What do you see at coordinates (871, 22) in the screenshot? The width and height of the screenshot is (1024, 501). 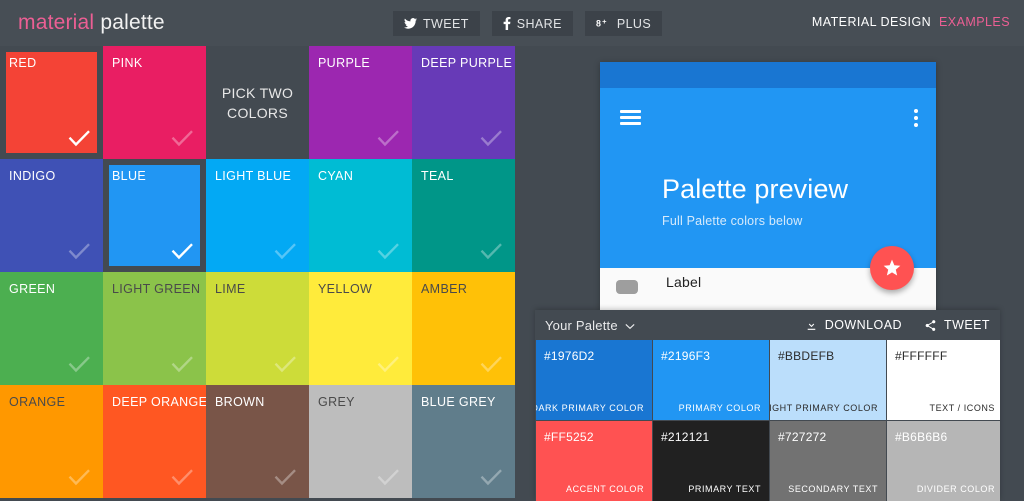 I see `material-design-label: MATERIAL DESIGN` at bounding box center [871, 22].